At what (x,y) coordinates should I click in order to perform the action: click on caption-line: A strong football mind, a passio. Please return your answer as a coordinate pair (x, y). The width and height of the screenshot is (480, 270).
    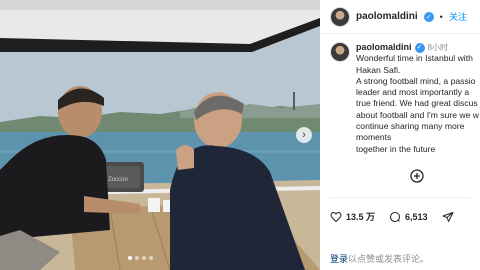
    Looking at the image, I should click on (416, 80).